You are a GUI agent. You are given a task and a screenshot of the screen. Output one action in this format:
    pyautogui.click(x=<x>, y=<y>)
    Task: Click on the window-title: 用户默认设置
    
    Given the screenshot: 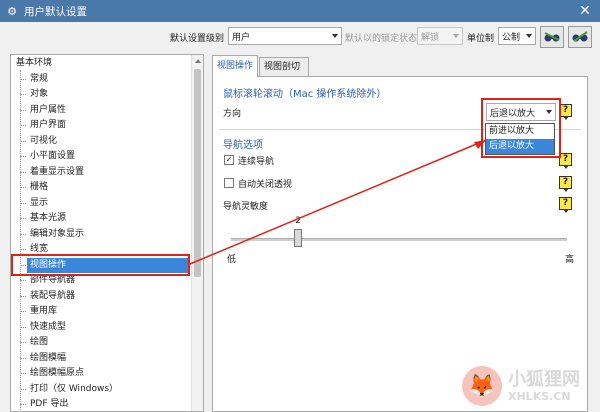 What is the action you would take?
    pyautogui.click(x=55, y=11)
    